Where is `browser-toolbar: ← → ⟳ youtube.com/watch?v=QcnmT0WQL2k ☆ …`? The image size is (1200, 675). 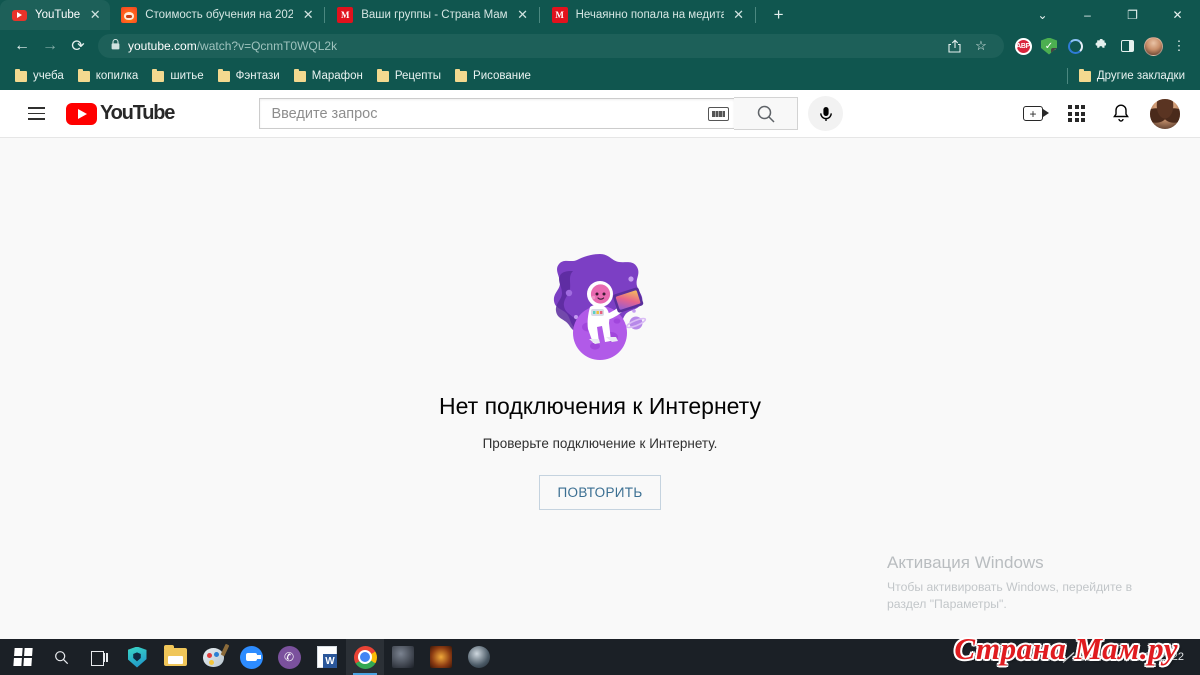 browser-toolbar: ← → ⟳ youtube.com/watch?v=QcnmT0WQL2k ☆ … is located at coordinates (600, 46).